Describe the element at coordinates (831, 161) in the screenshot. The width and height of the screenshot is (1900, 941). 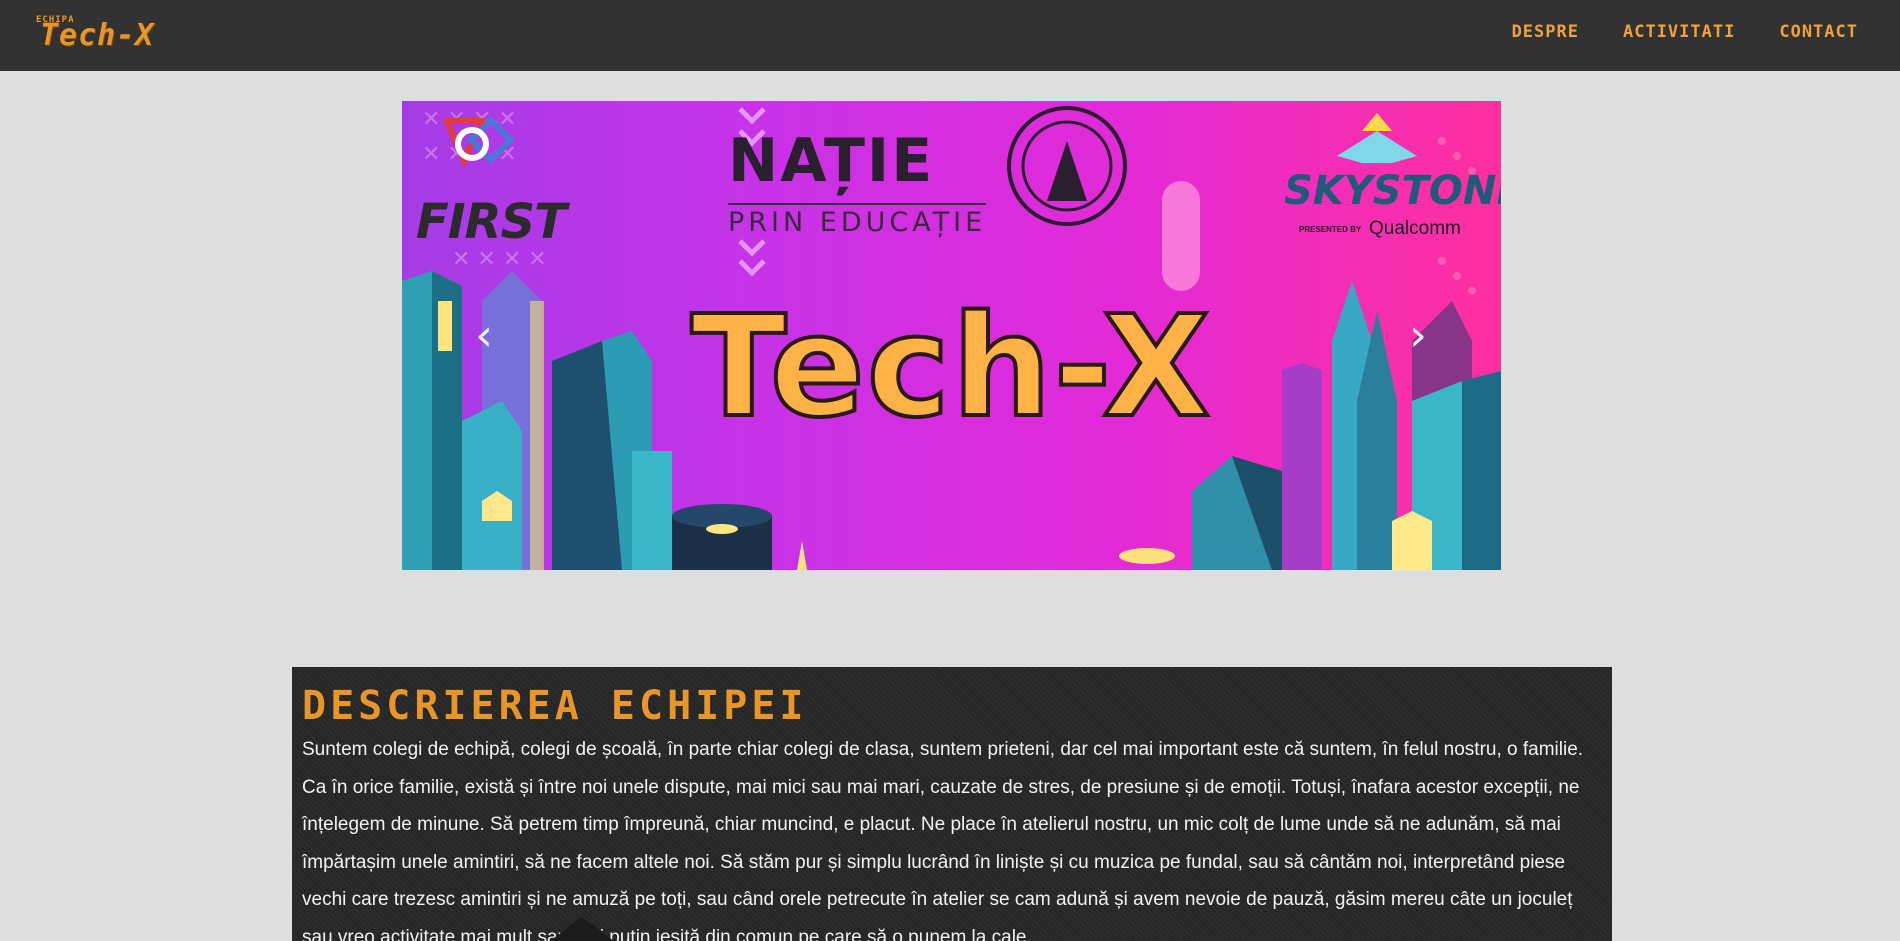
I see `natie-logo: NAȚIE` at that location.